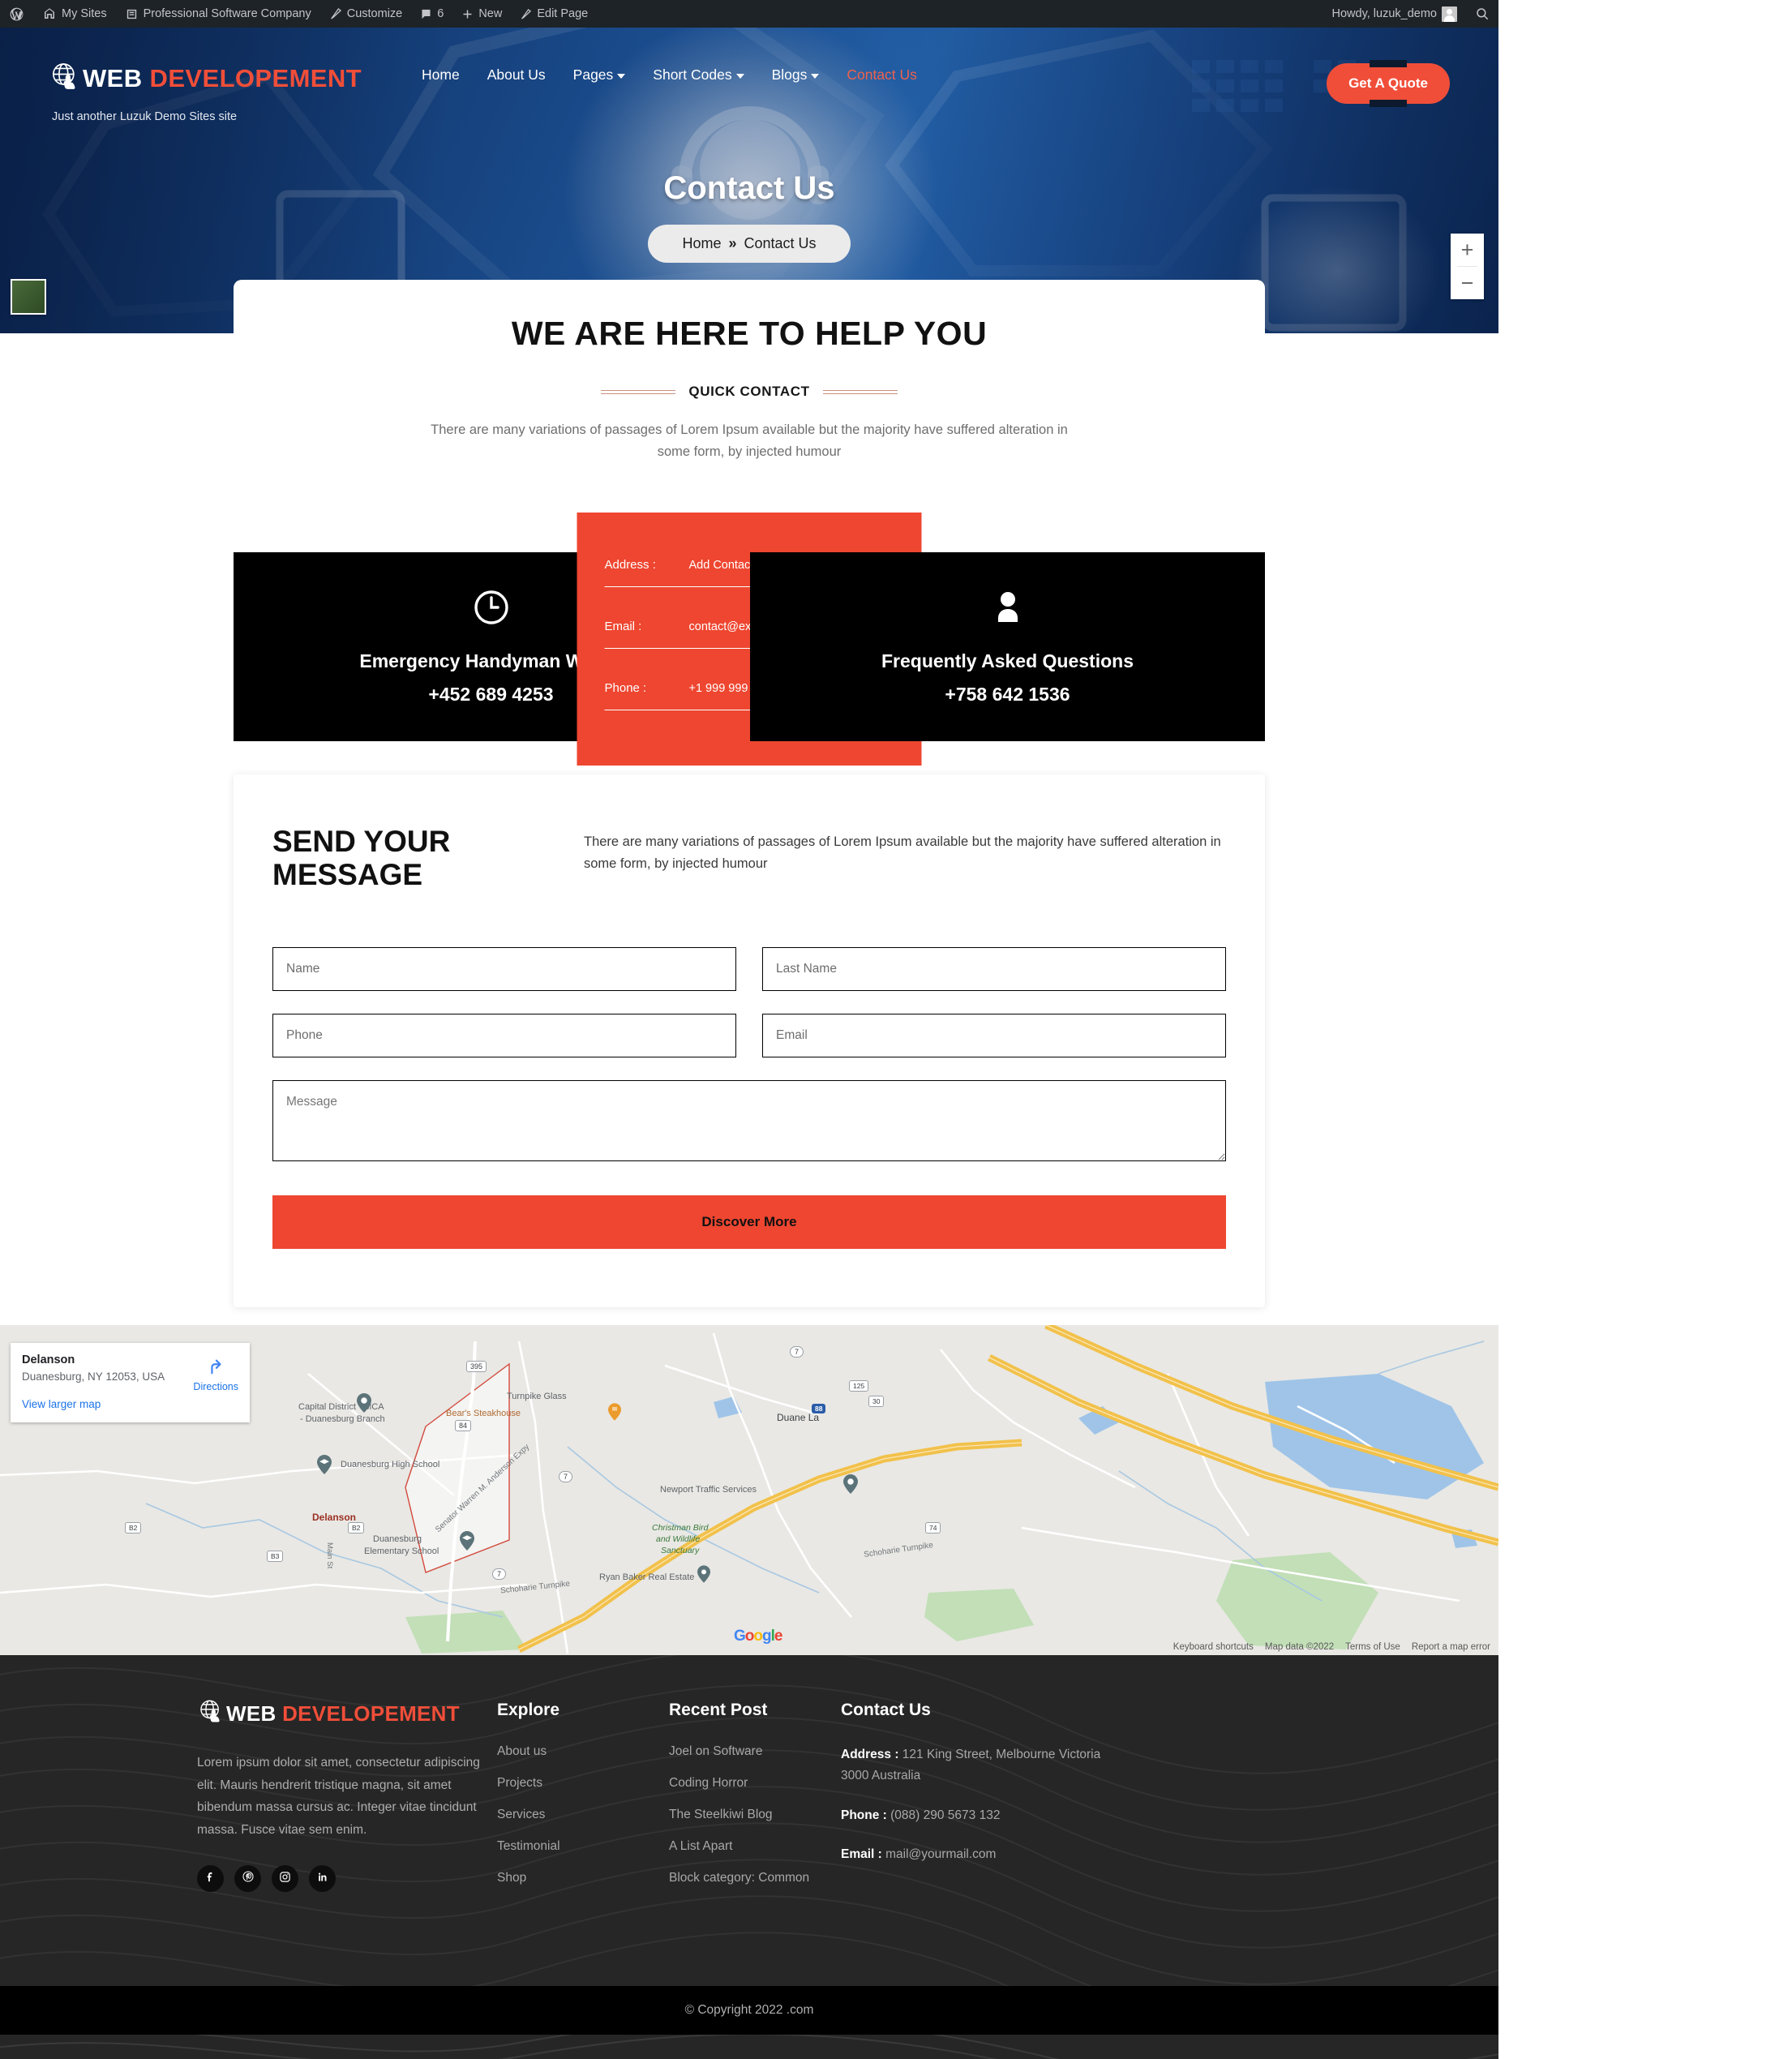 The height and width of the screenshot is (2059, 1792). What do you see at coordinates (491, 13) in the screenshot?
I see `new-label: New` at bounding box center [491, 13].